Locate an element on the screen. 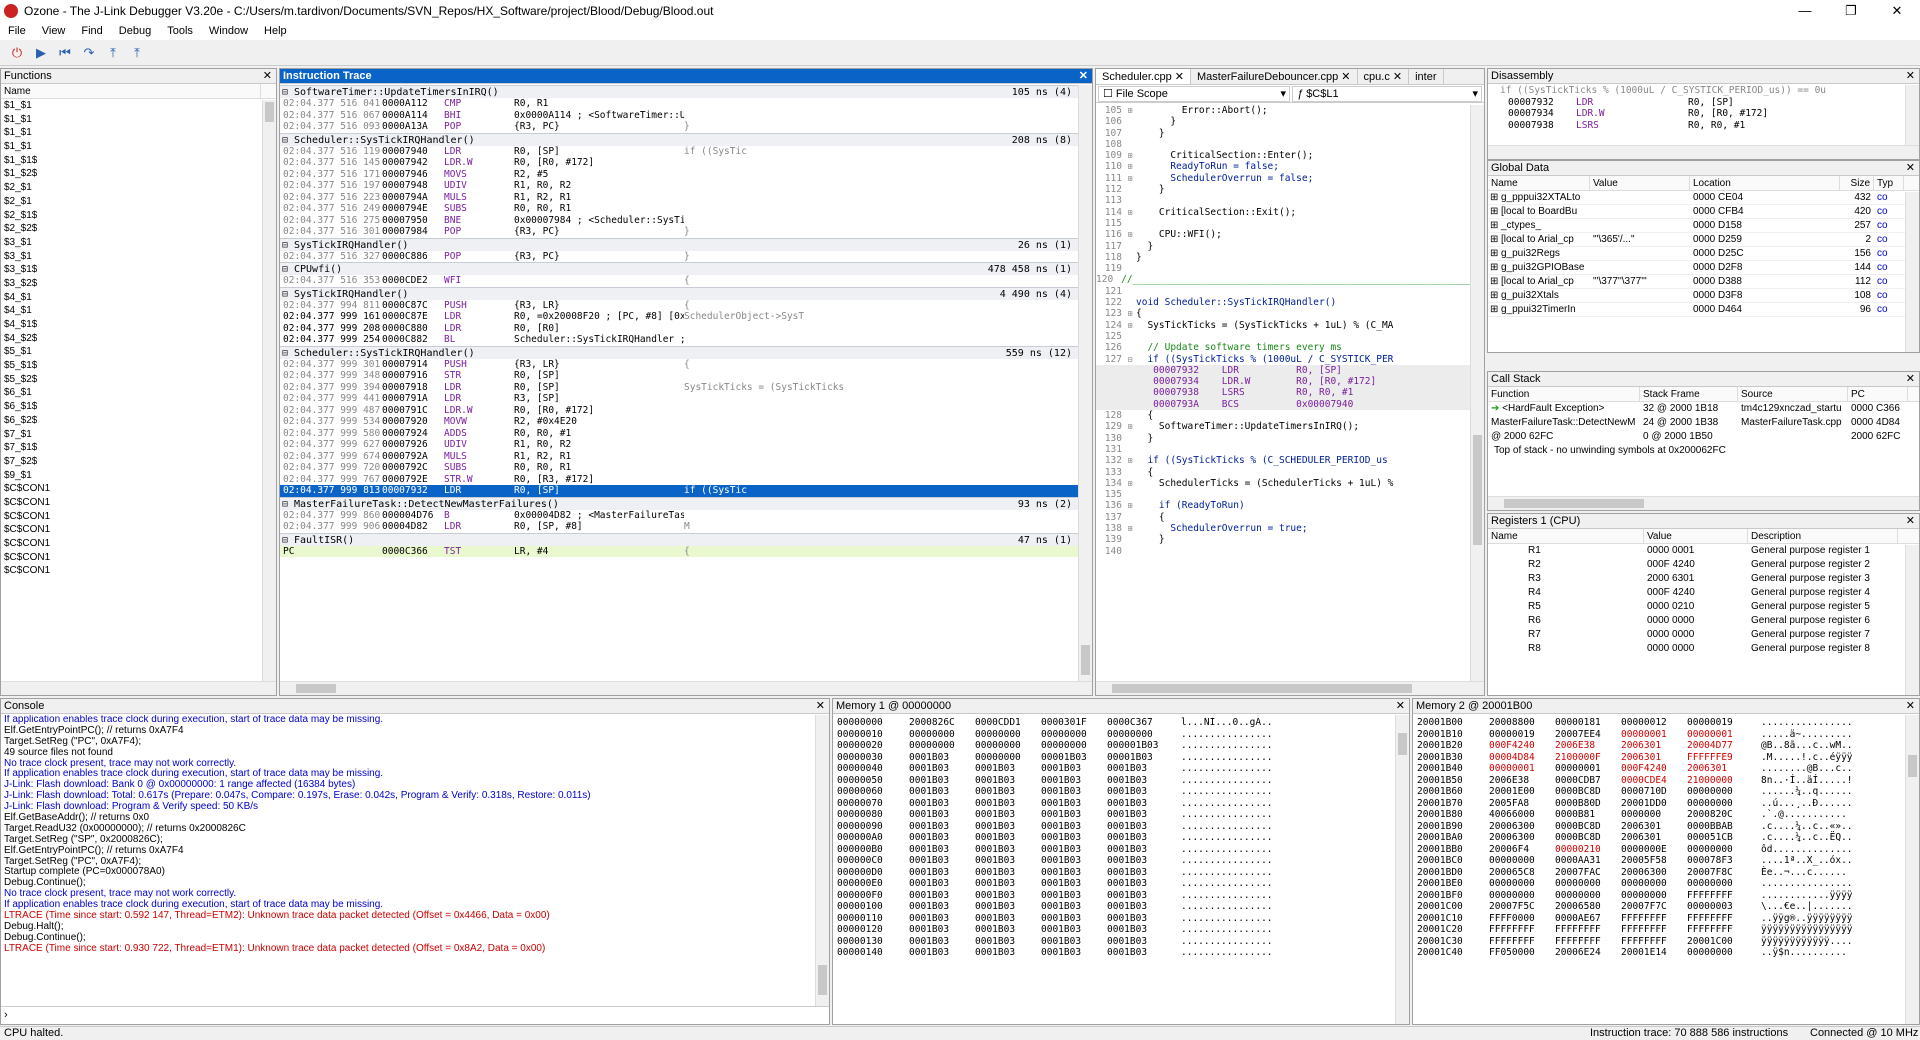  source-line: 116 ⊞ CPU::WFI(); is located at coordinates (1283, 234).